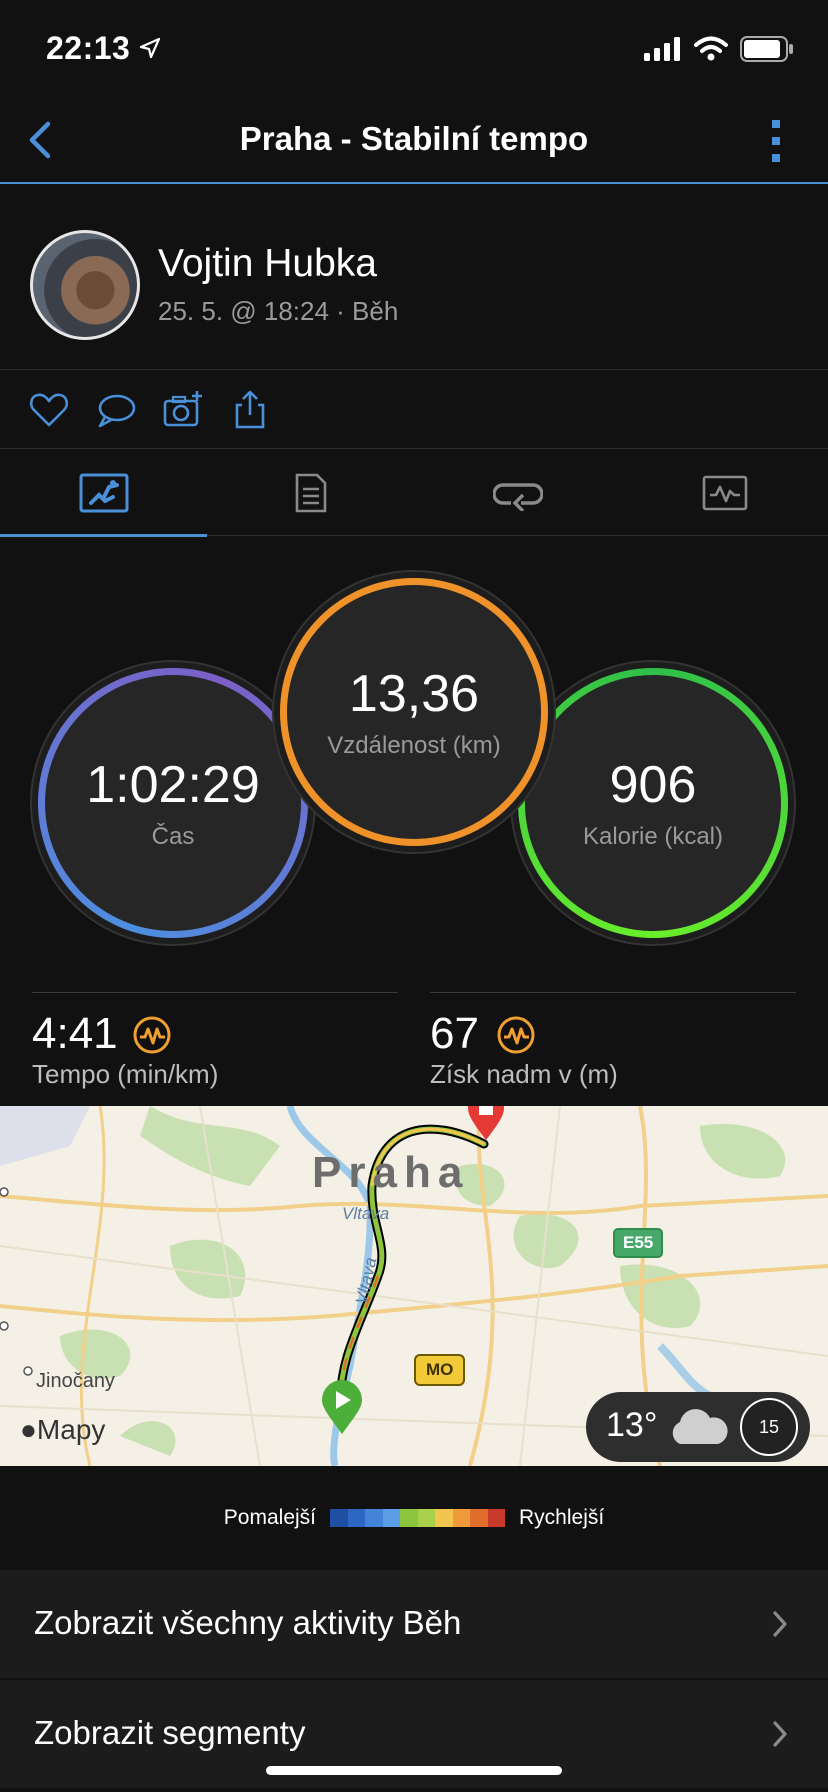  I want to click on status-bar: 22:13, so click(414, 48).